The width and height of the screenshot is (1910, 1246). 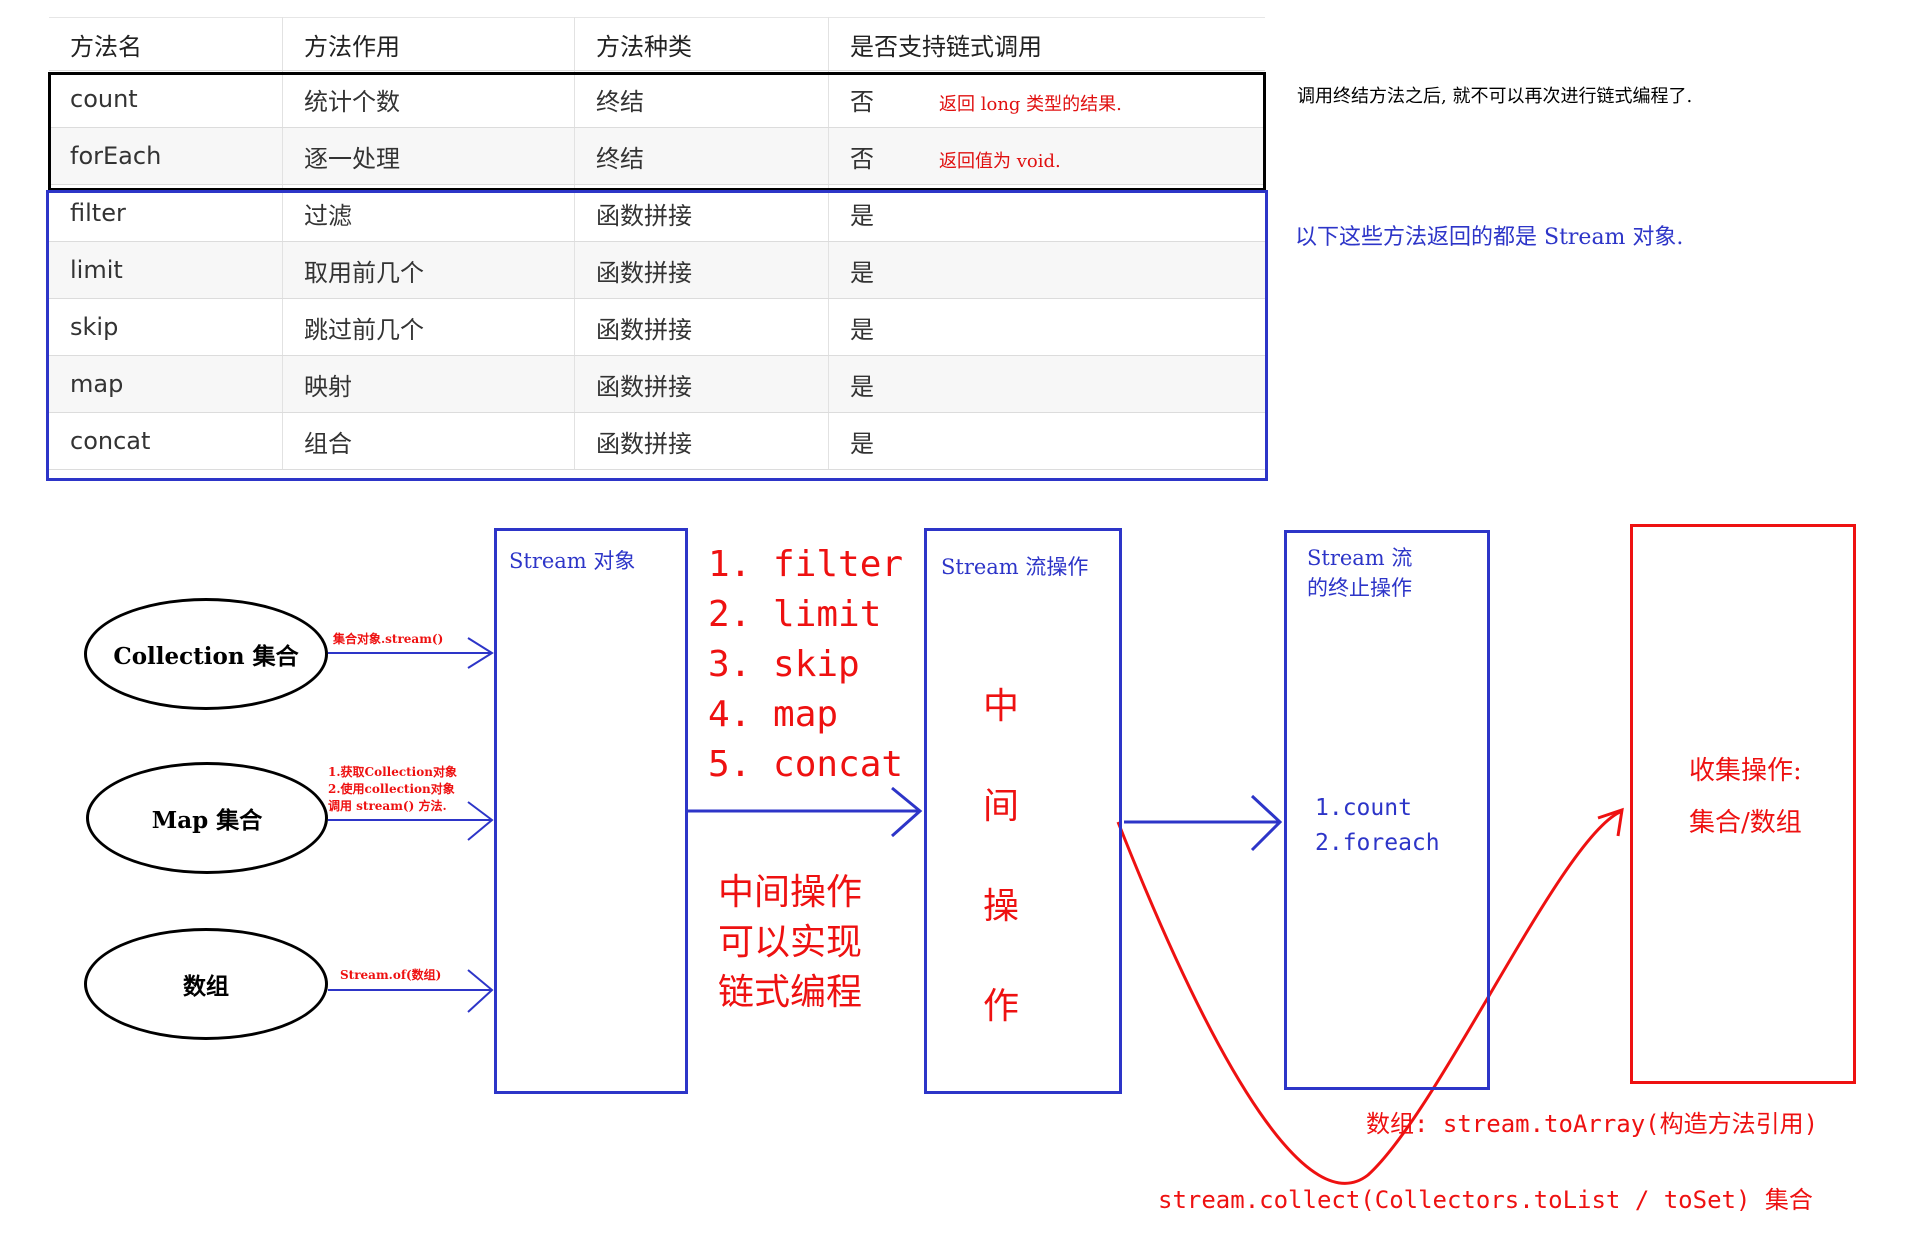 I want to click on middle-note-line: 中间操作, so click(x=790, y=892).